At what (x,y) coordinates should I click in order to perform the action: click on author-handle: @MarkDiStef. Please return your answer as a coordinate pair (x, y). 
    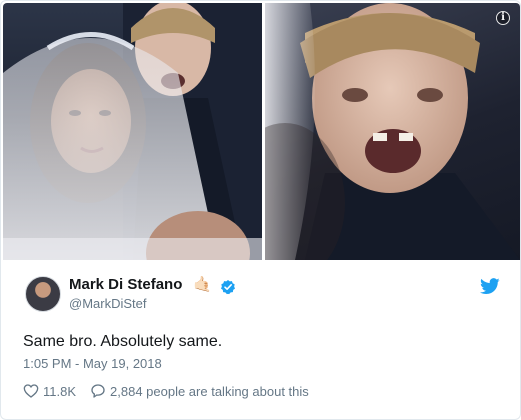
    Looking at the image, I should click on (108, 303).